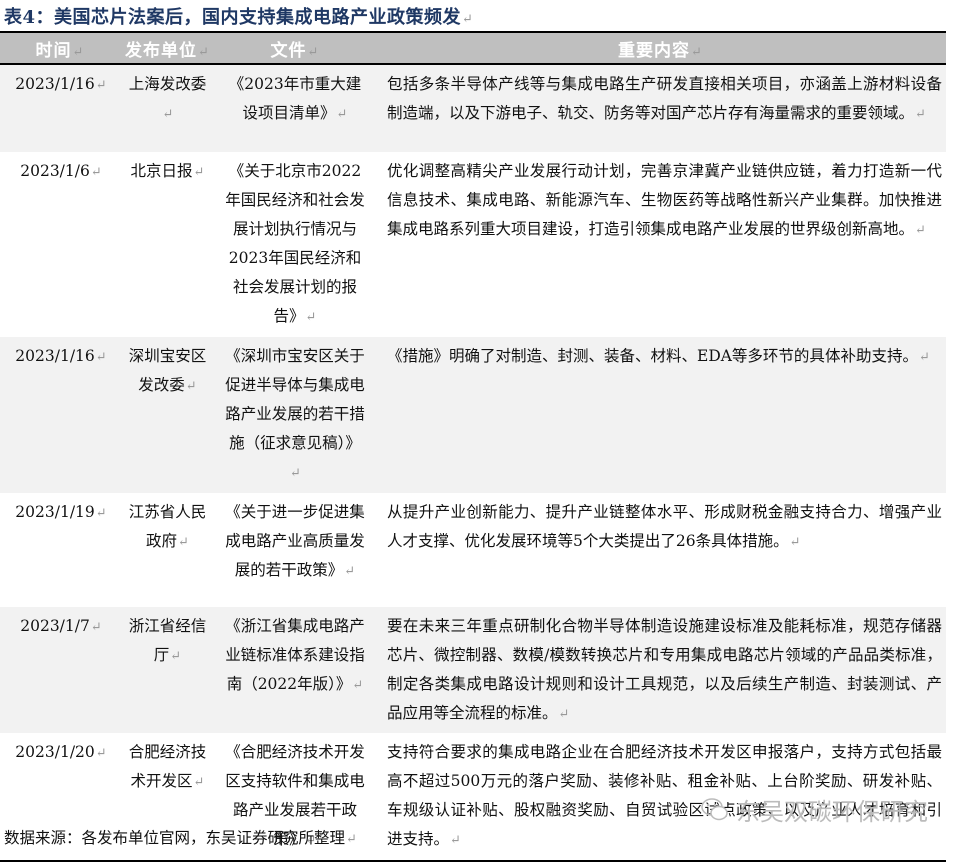 This screenshot has width=961, height=862. Describe the element at coordinates (60, 512) in the screenshot. I see `time-text: 2023/1/19` at that location.